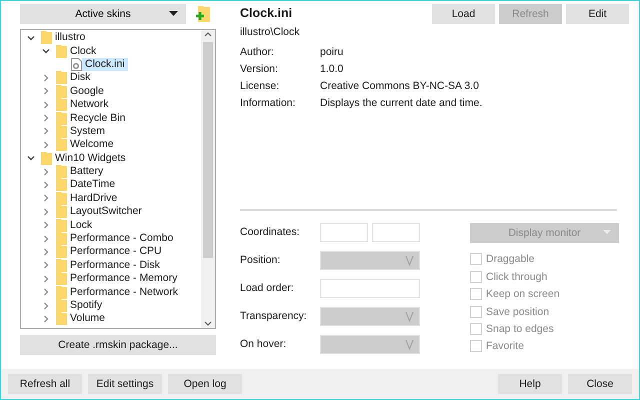 The width and height of the screenshot is (640, 400). What do you see at coordinates (505, 346) in the screenshot?
I see `checkbox-label: Favorite` at bounding box center [505, 346].